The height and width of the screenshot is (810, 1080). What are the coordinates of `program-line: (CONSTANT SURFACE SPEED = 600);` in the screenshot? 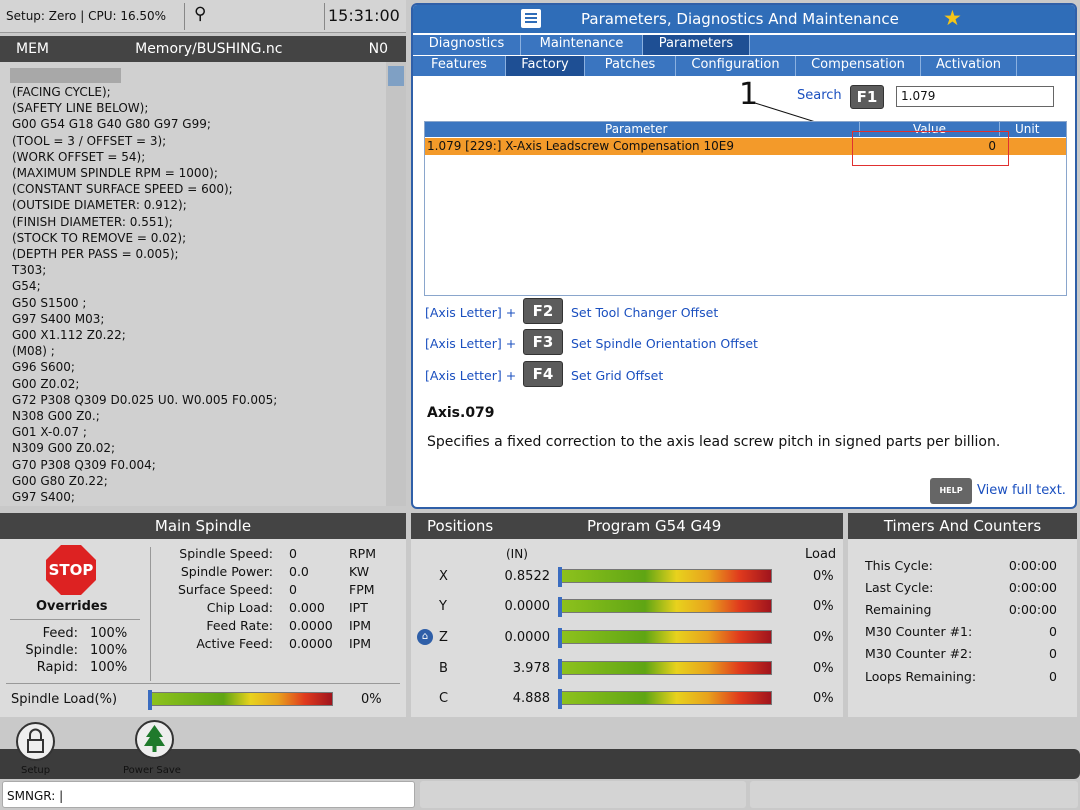 It's located at (144, 189).